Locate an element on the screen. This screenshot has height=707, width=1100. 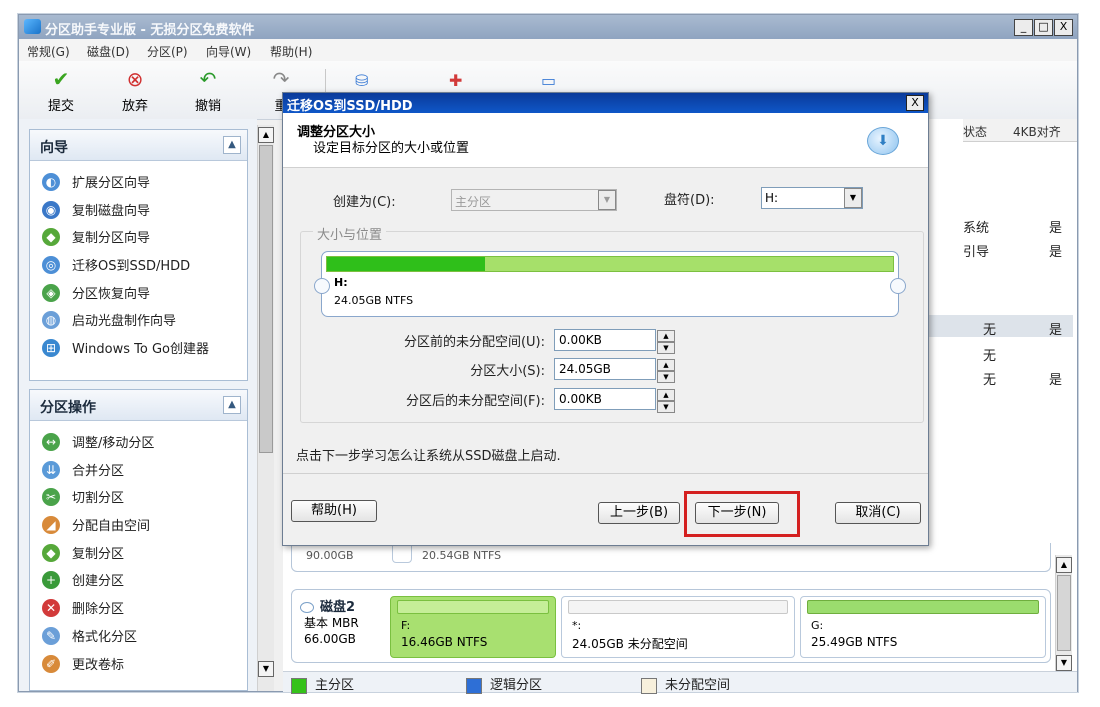
create-as-label: 创建为(C): is located at coordinates (364, 202).